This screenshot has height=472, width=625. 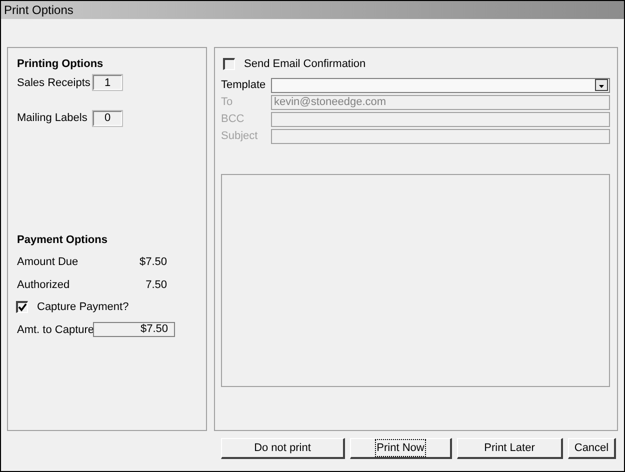 I want to click on section-title: Printing Options, so click(x=60, y=64).